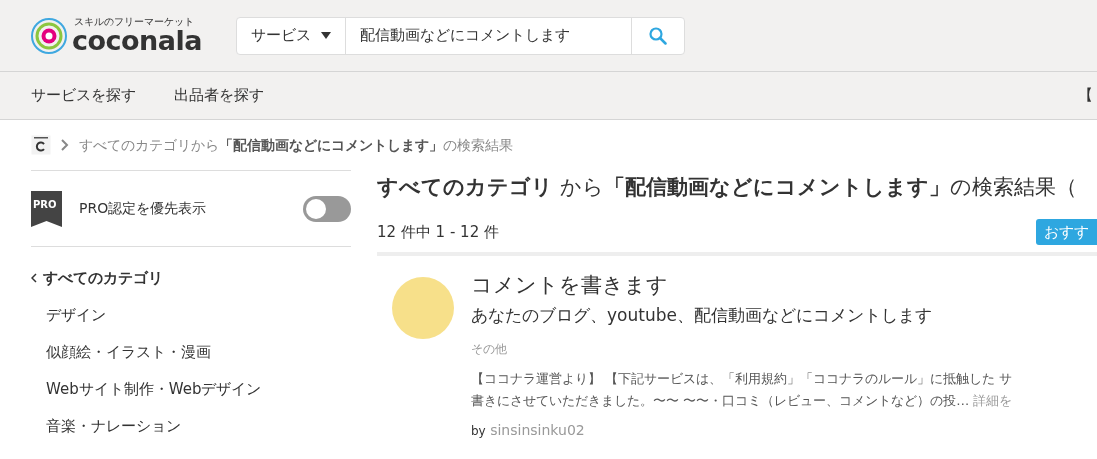  What do you see at coordinates (326, 35) in the screenshot?
I see `caret-icon` at bounding box center [326, 35].